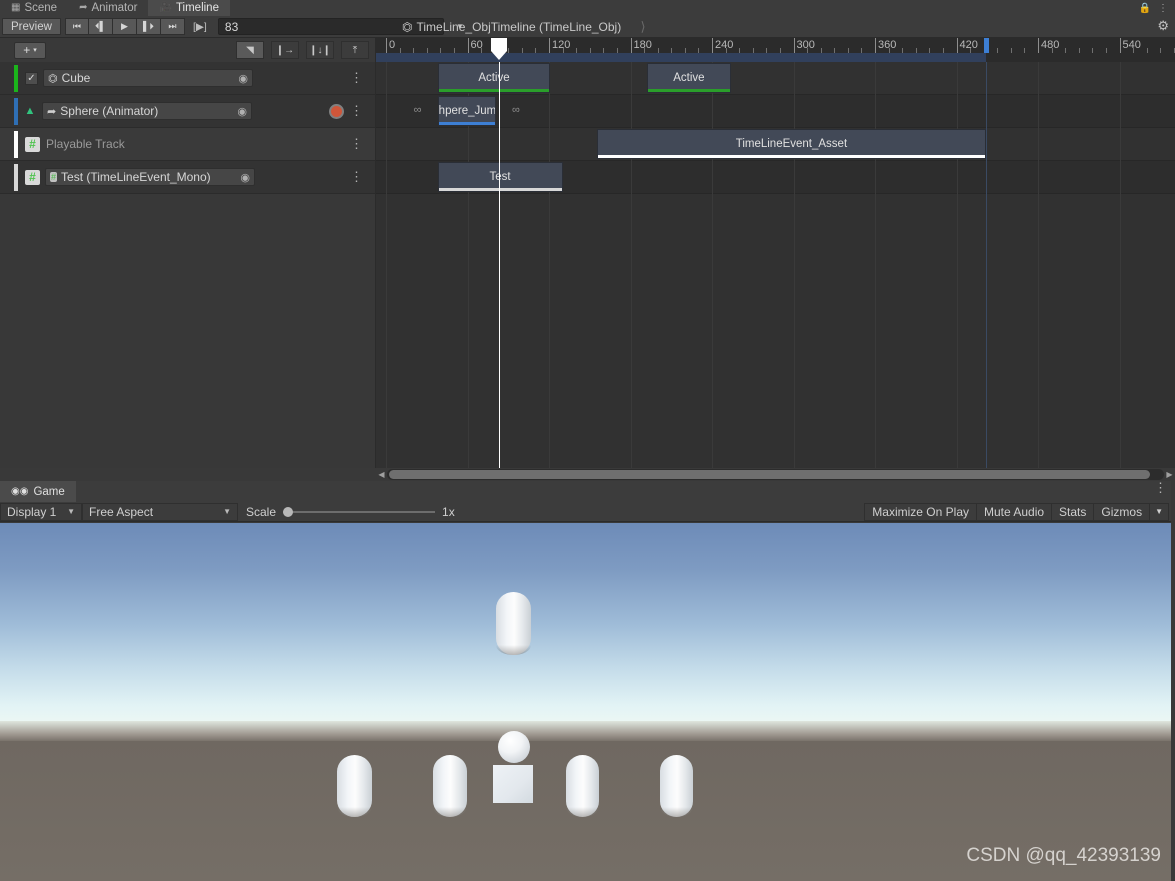 The width and height of the screenshot is (1175, 881). Describe the element at coordinates (124, 26) in the screenshot. I see `play-button: ▶` at that location.